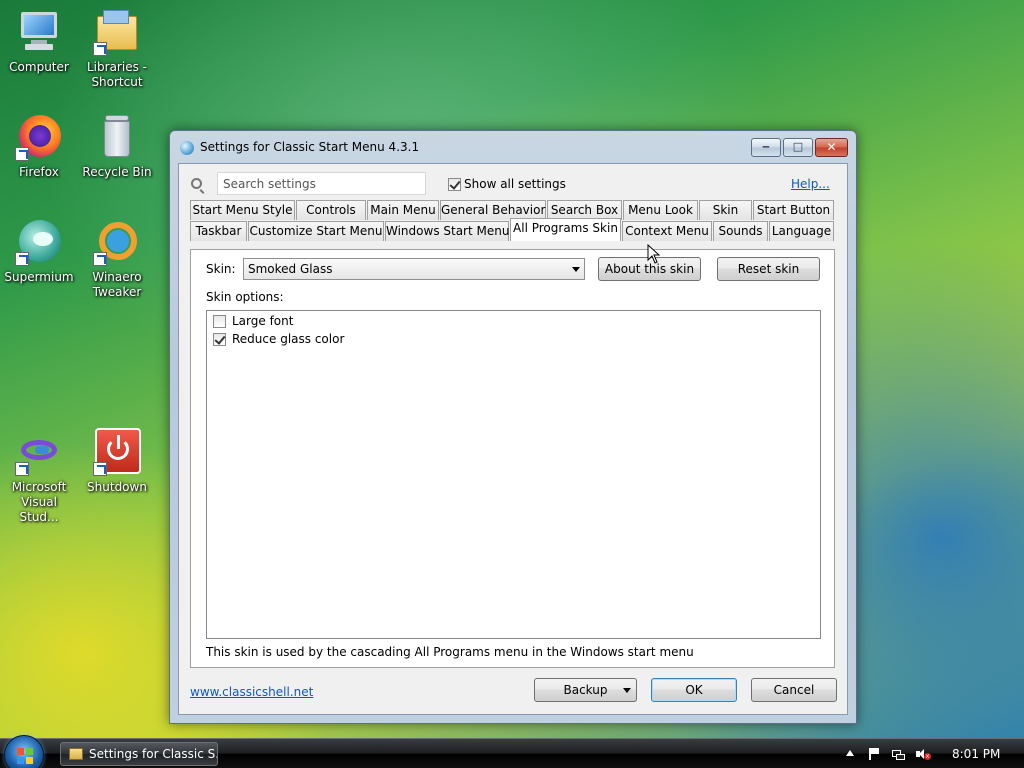 This screenshot has height=768, width=1024. Describe the element at coordinates (316, 231) in the screenshot. I see `tab-customize-start-menu: Customize Start Menu` at that location.